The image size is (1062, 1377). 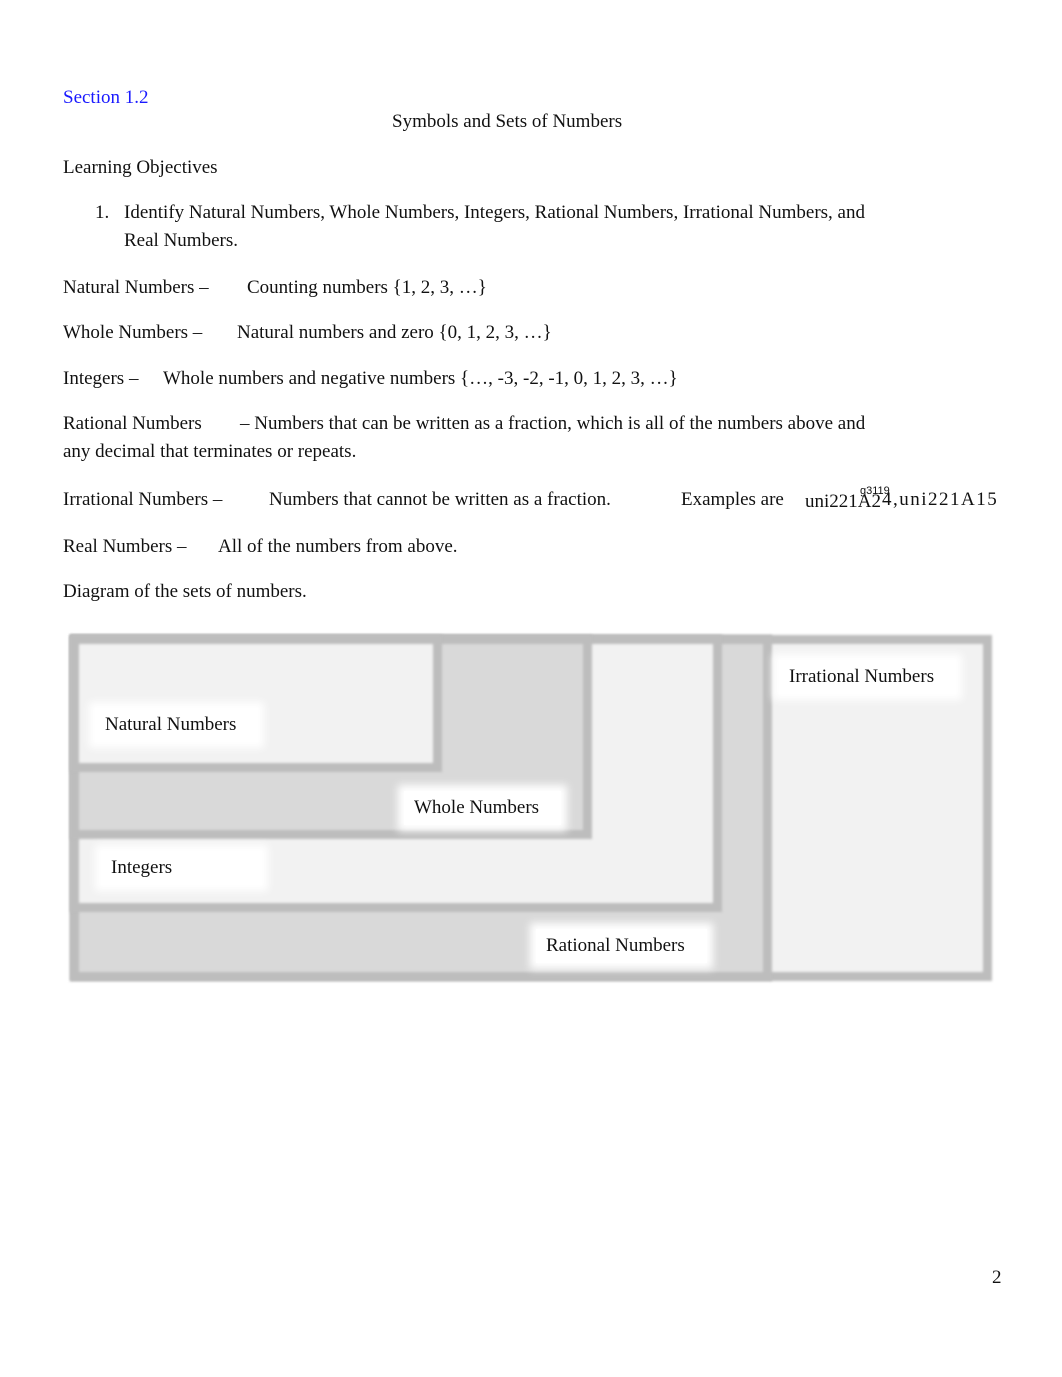 I want to click on natural-desc: Counting numbers {1, 2, 3, …}, so click(x=367, y=287).